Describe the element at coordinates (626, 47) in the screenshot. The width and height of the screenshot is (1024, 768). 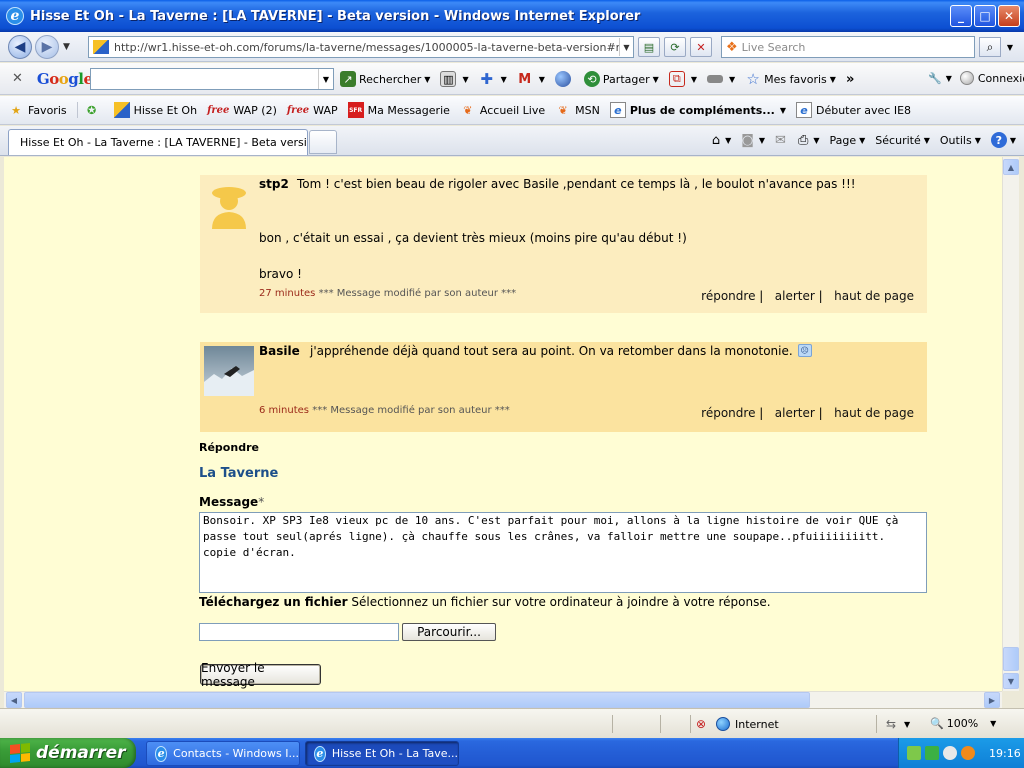
I see `address-dropdown-icon: ▼` at that location.